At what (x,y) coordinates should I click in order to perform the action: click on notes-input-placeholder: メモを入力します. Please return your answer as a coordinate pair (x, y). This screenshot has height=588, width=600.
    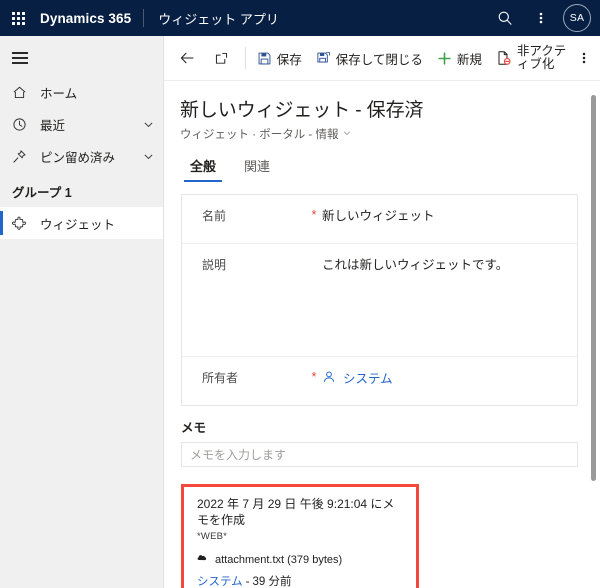
    Looking at the image, I should click on (238, 455).